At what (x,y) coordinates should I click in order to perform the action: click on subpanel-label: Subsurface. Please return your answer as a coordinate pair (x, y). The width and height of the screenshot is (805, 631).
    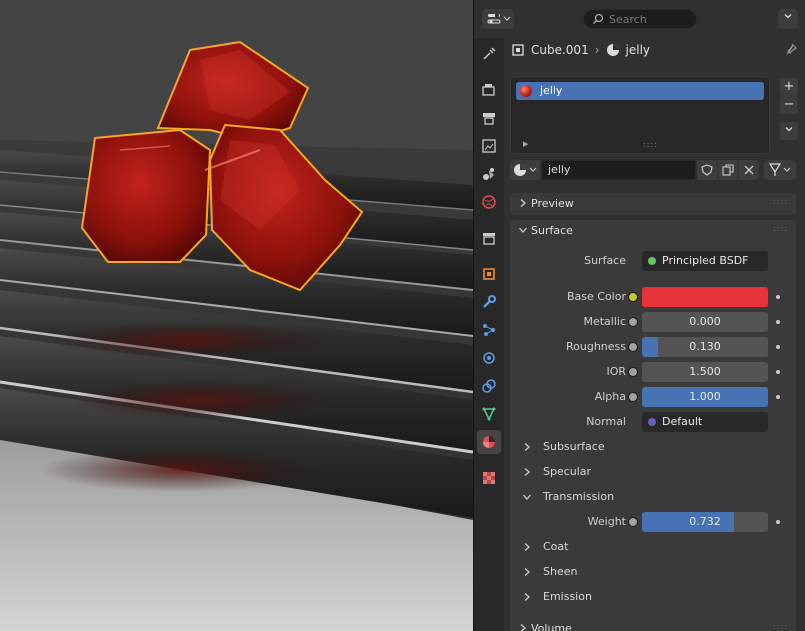
    Looking at the image, I should click on (574, 446).